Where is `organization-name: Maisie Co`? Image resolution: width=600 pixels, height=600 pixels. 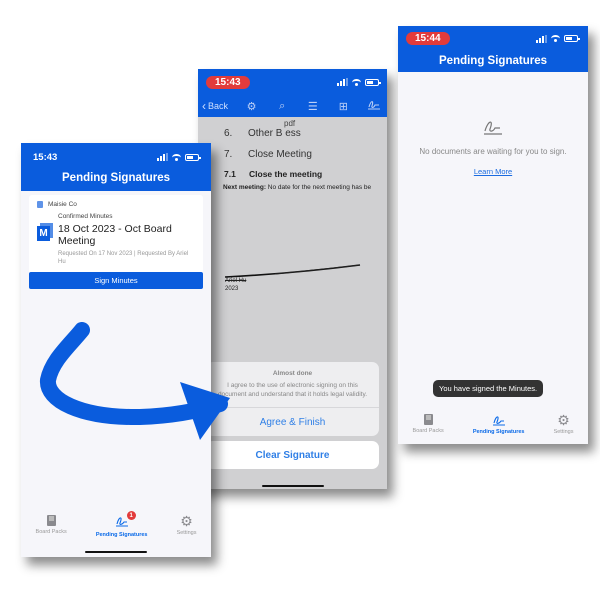 organization-name: Maisie Co is located at coordinates (62, 204).